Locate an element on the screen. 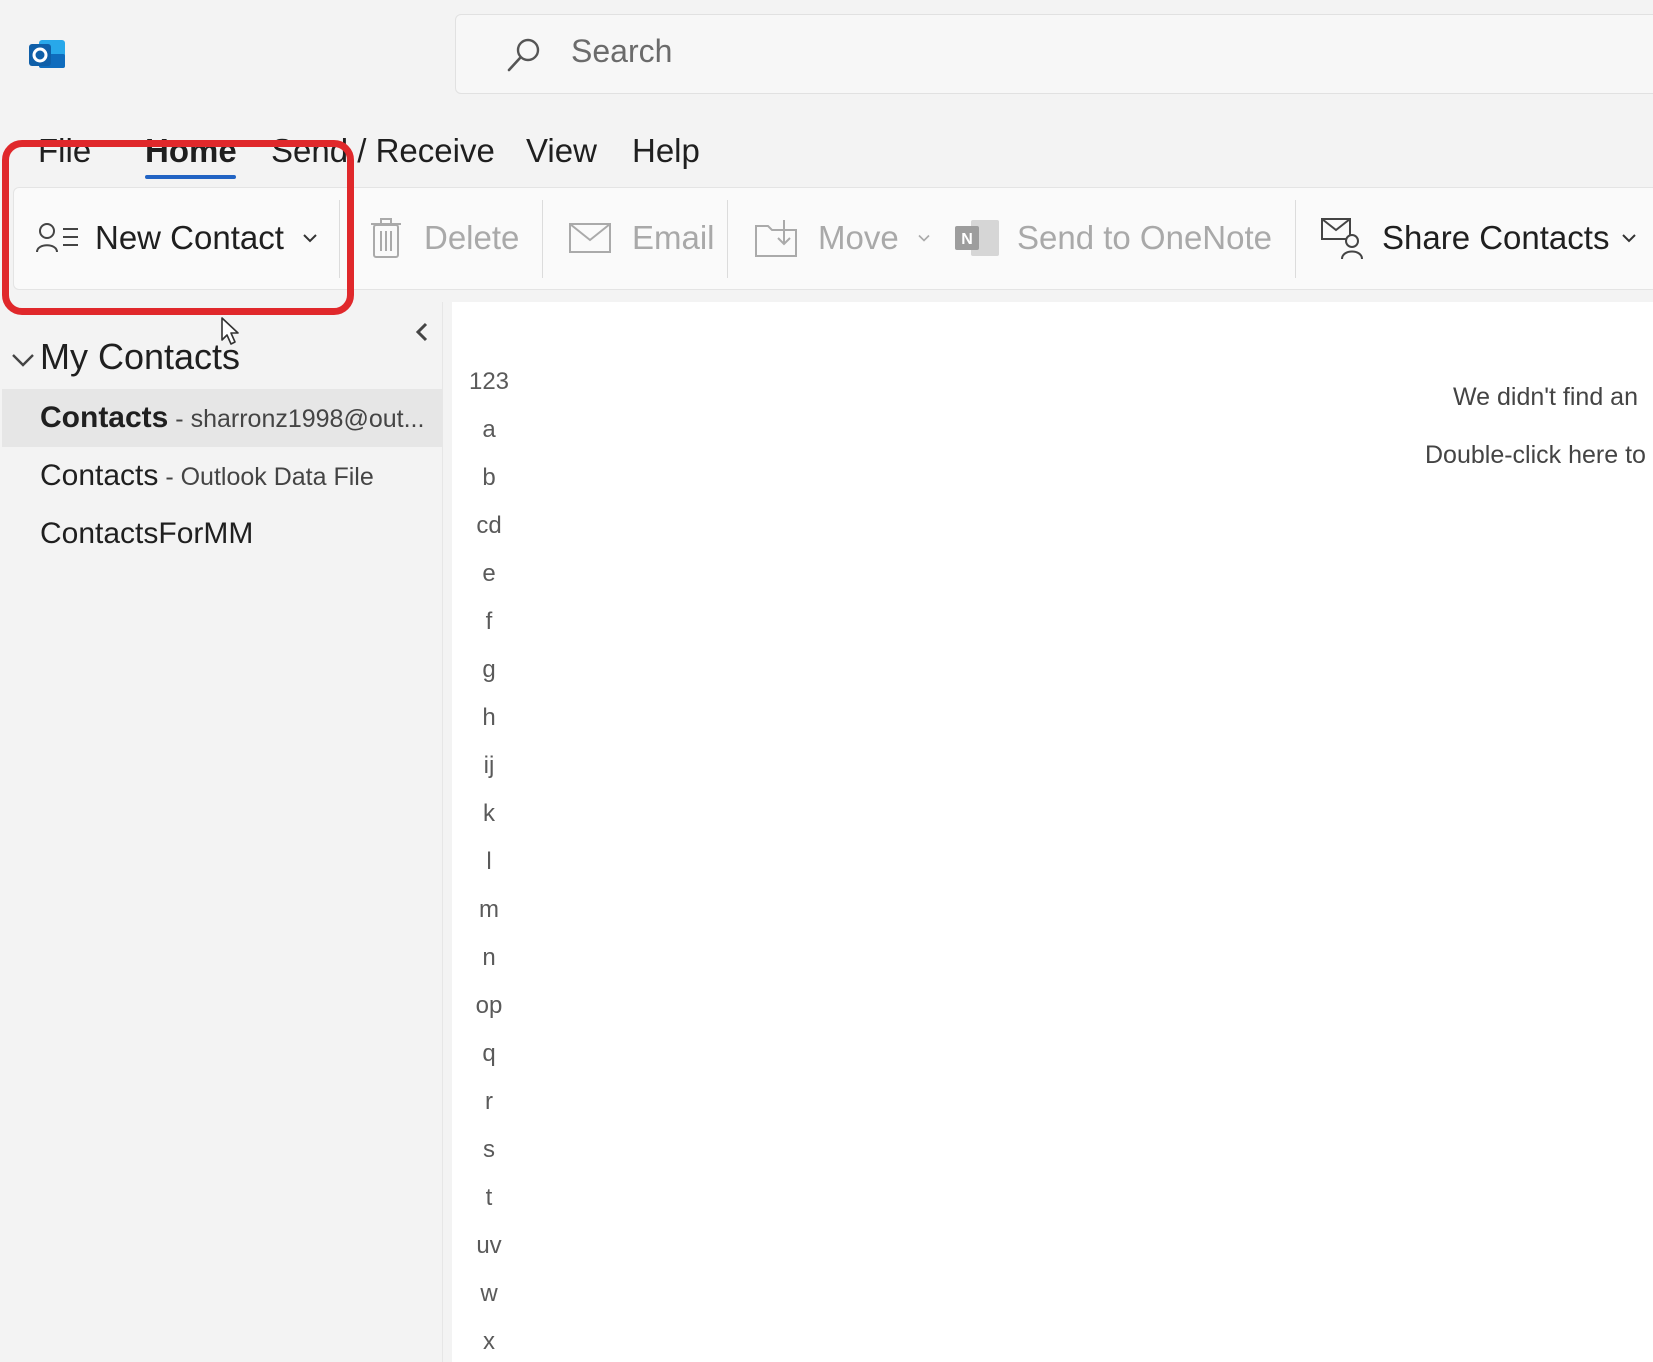  svg-text: N is located at coordinates (967, 239).